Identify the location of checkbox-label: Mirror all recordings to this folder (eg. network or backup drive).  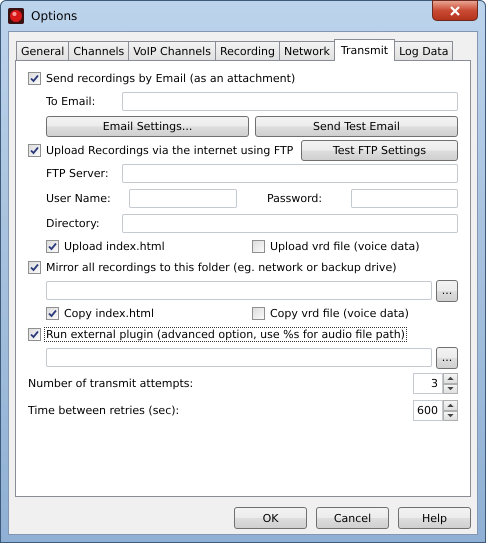
(221, 267).